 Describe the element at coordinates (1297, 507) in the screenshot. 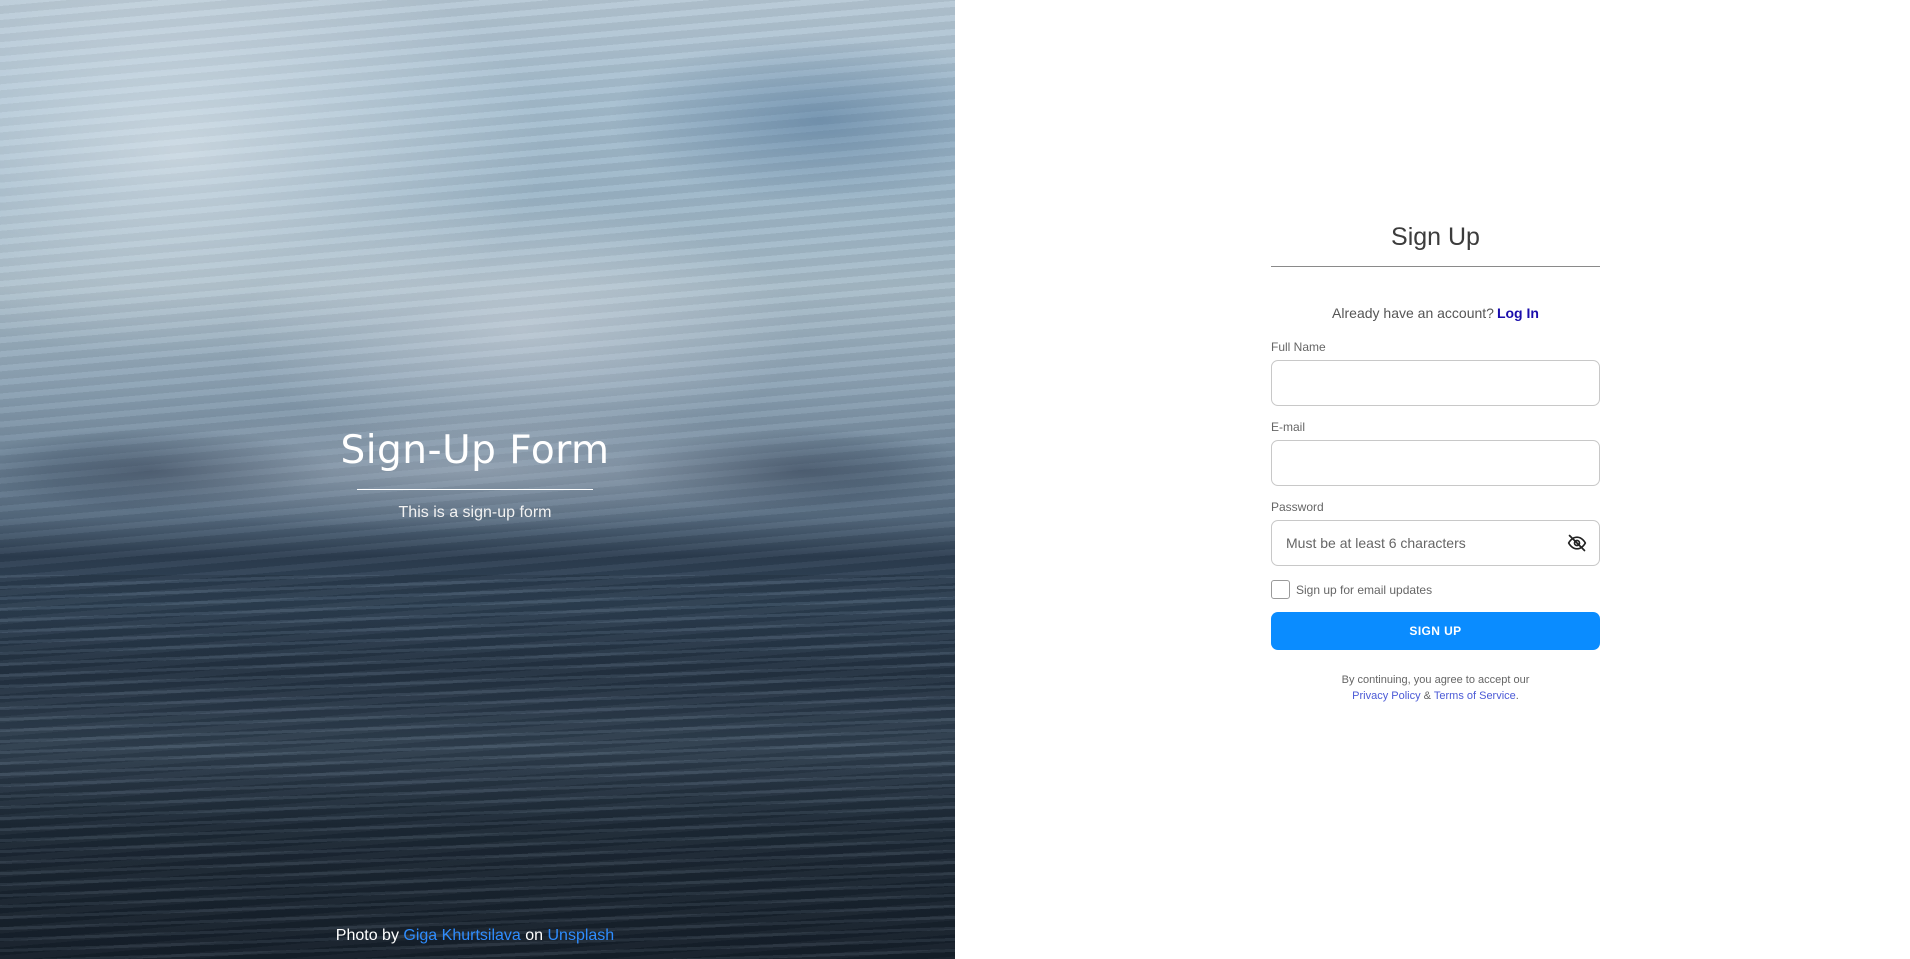

I see `password-label: Password` at that location.